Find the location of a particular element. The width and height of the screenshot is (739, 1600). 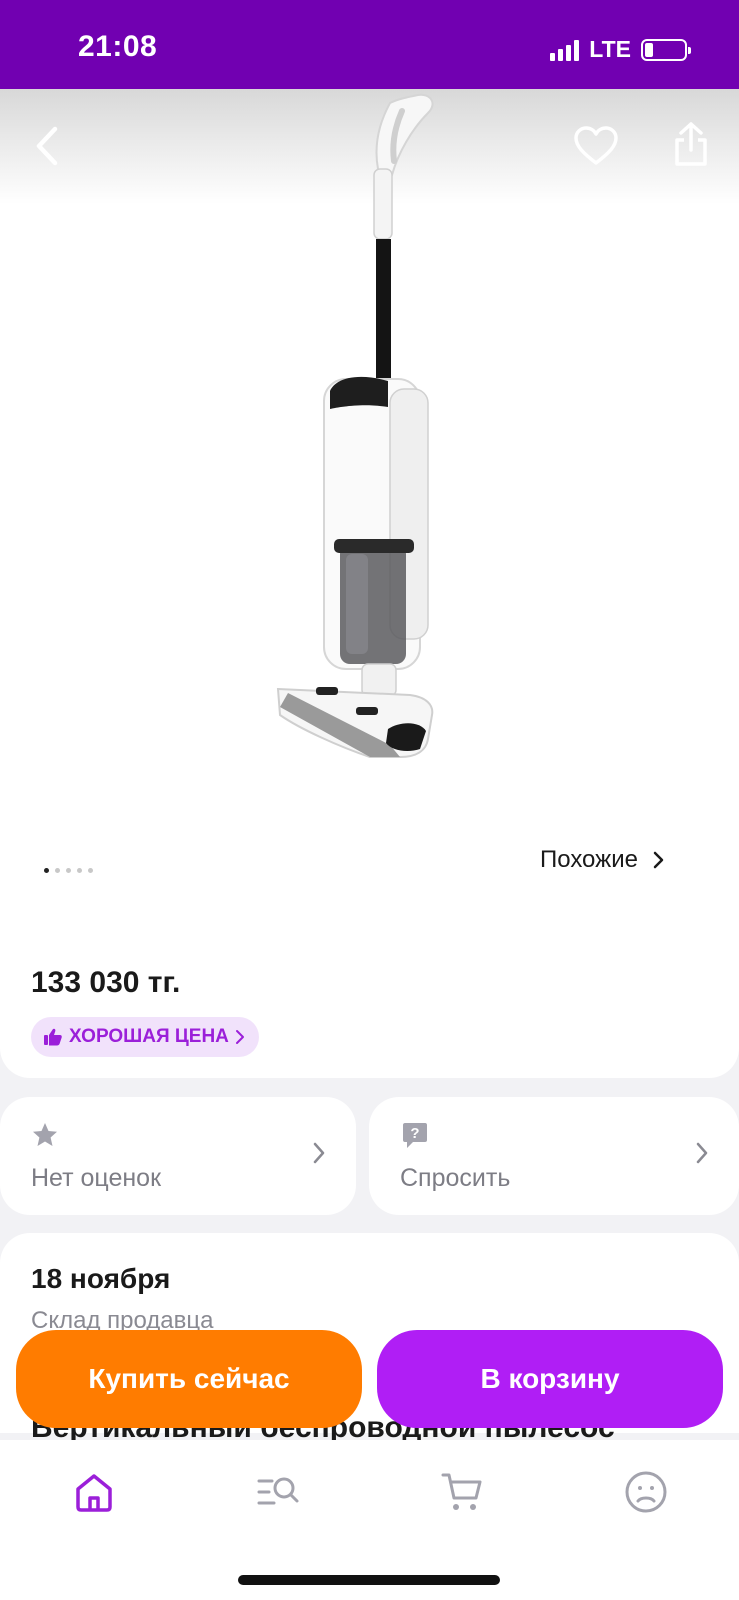

share-icon is located at coordinates (691, 144).